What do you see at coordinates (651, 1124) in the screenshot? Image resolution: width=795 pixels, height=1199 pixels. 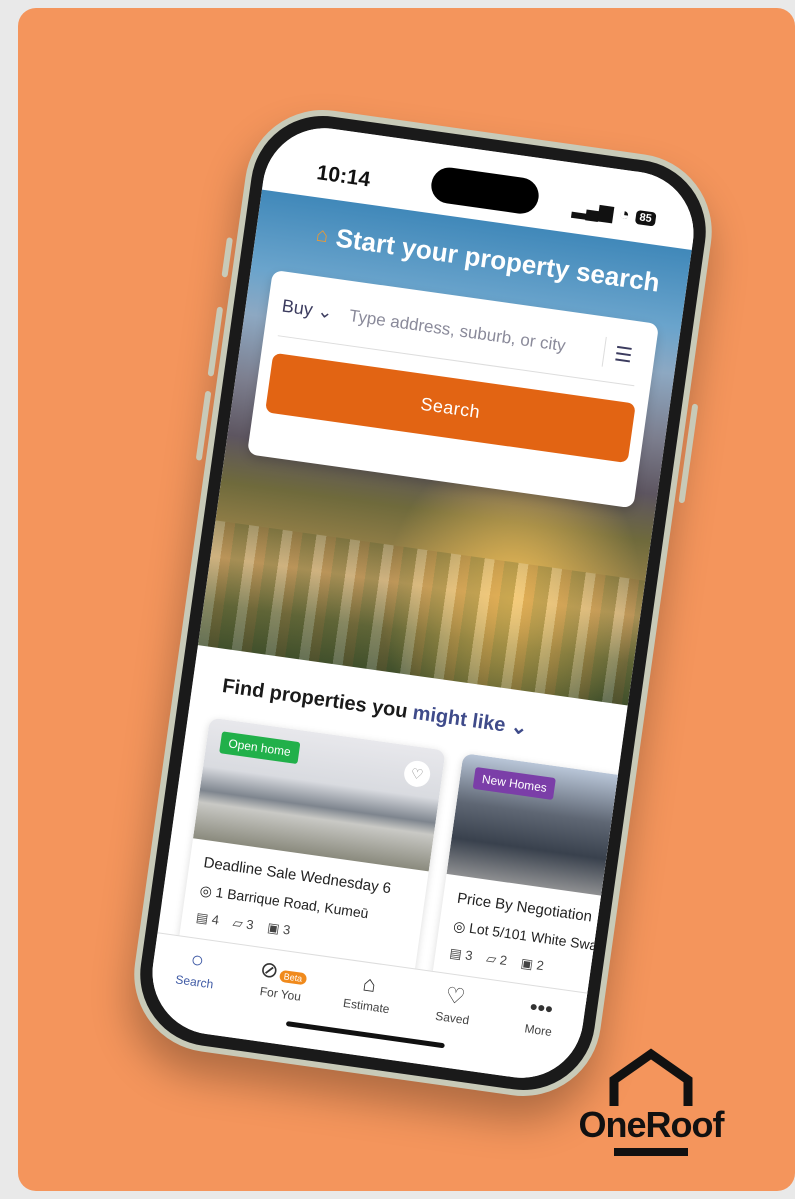 I see `logo-wordmark: OneRoof` at bounding box center [651, 1124].